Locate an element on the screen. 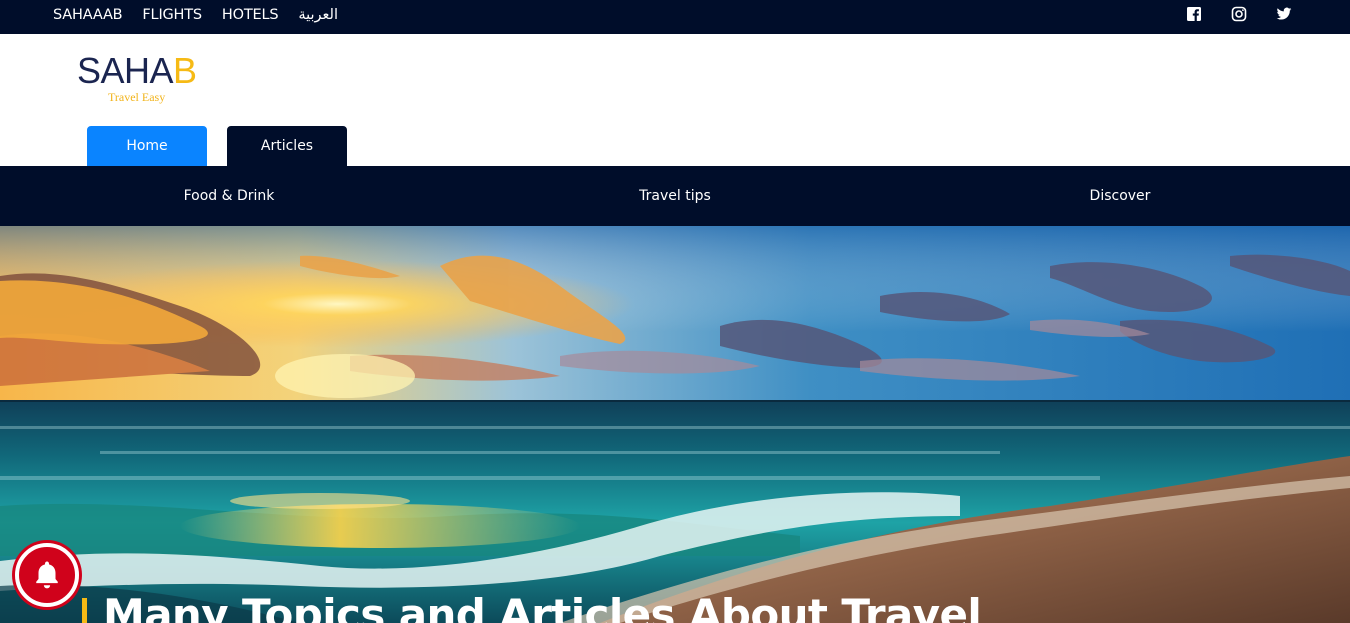 This screenshot has height=623, width=1350. hero-title: Many Topics and Articles About Travel is located at coordinates (542, 606).